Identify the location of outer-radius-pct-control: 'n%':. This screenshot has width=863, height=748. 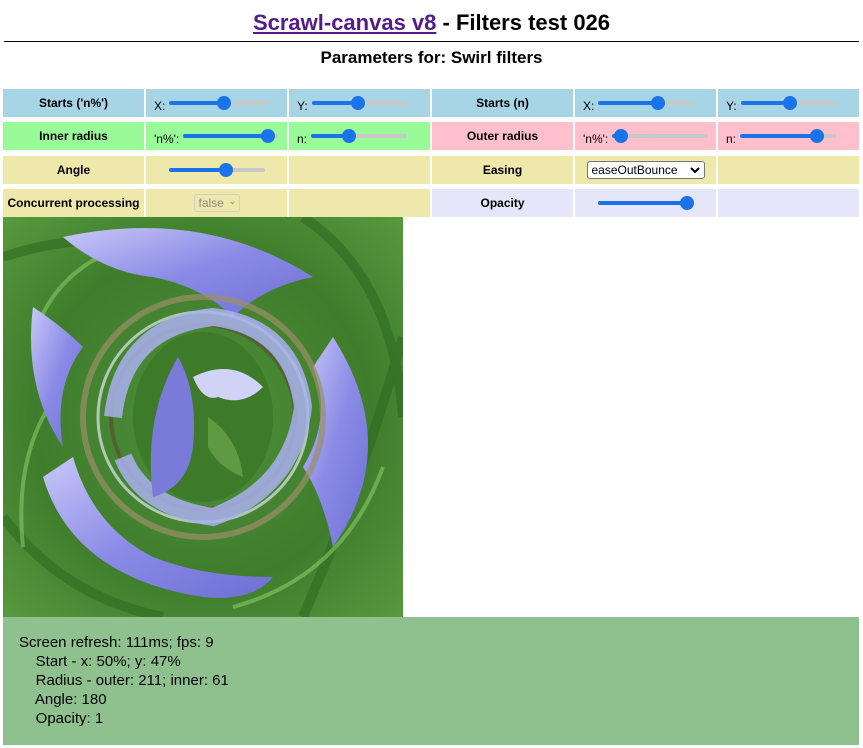
(645, 136).